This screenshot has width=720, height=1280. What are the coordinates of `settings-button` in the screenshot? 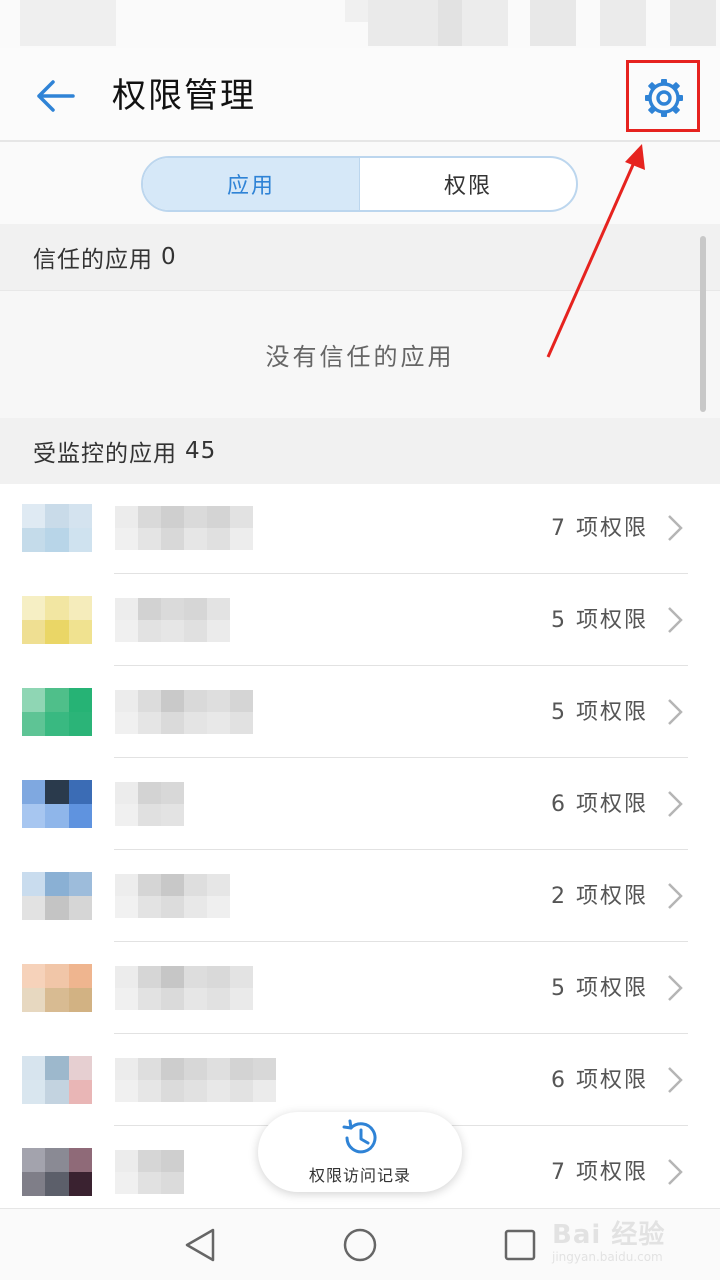 It's located at (664, 98).